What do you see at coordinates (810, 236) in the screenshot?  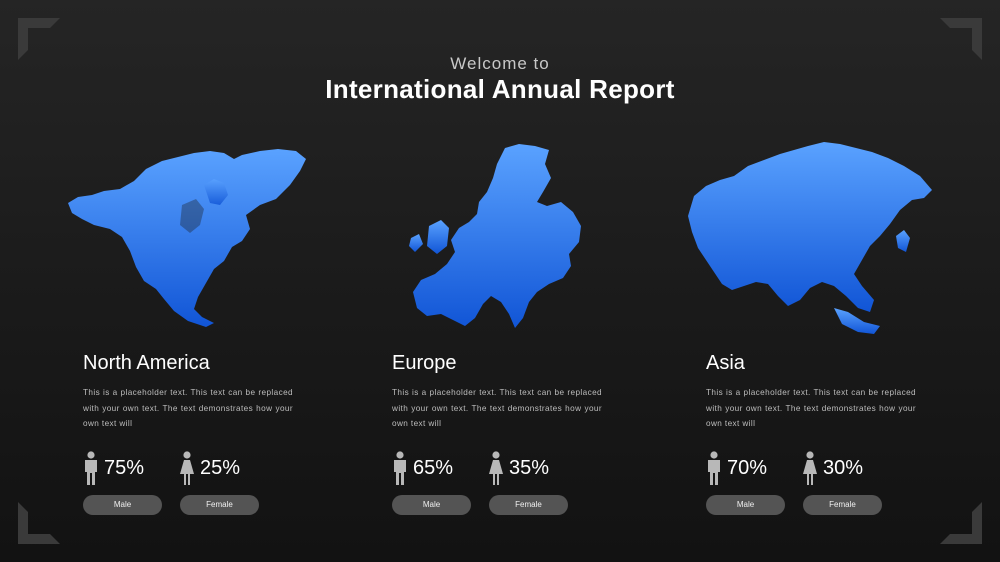 I see `asia-map` at bounding box center [810, 236].